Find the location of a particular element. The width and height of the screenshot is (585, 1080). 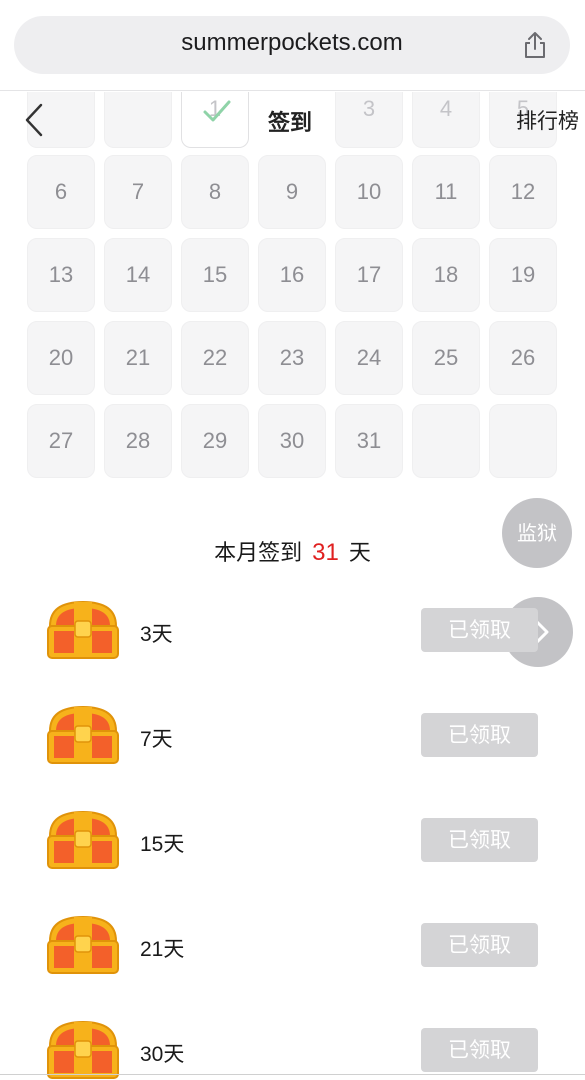

bottom-divider is located at coordinates (292, 1074).